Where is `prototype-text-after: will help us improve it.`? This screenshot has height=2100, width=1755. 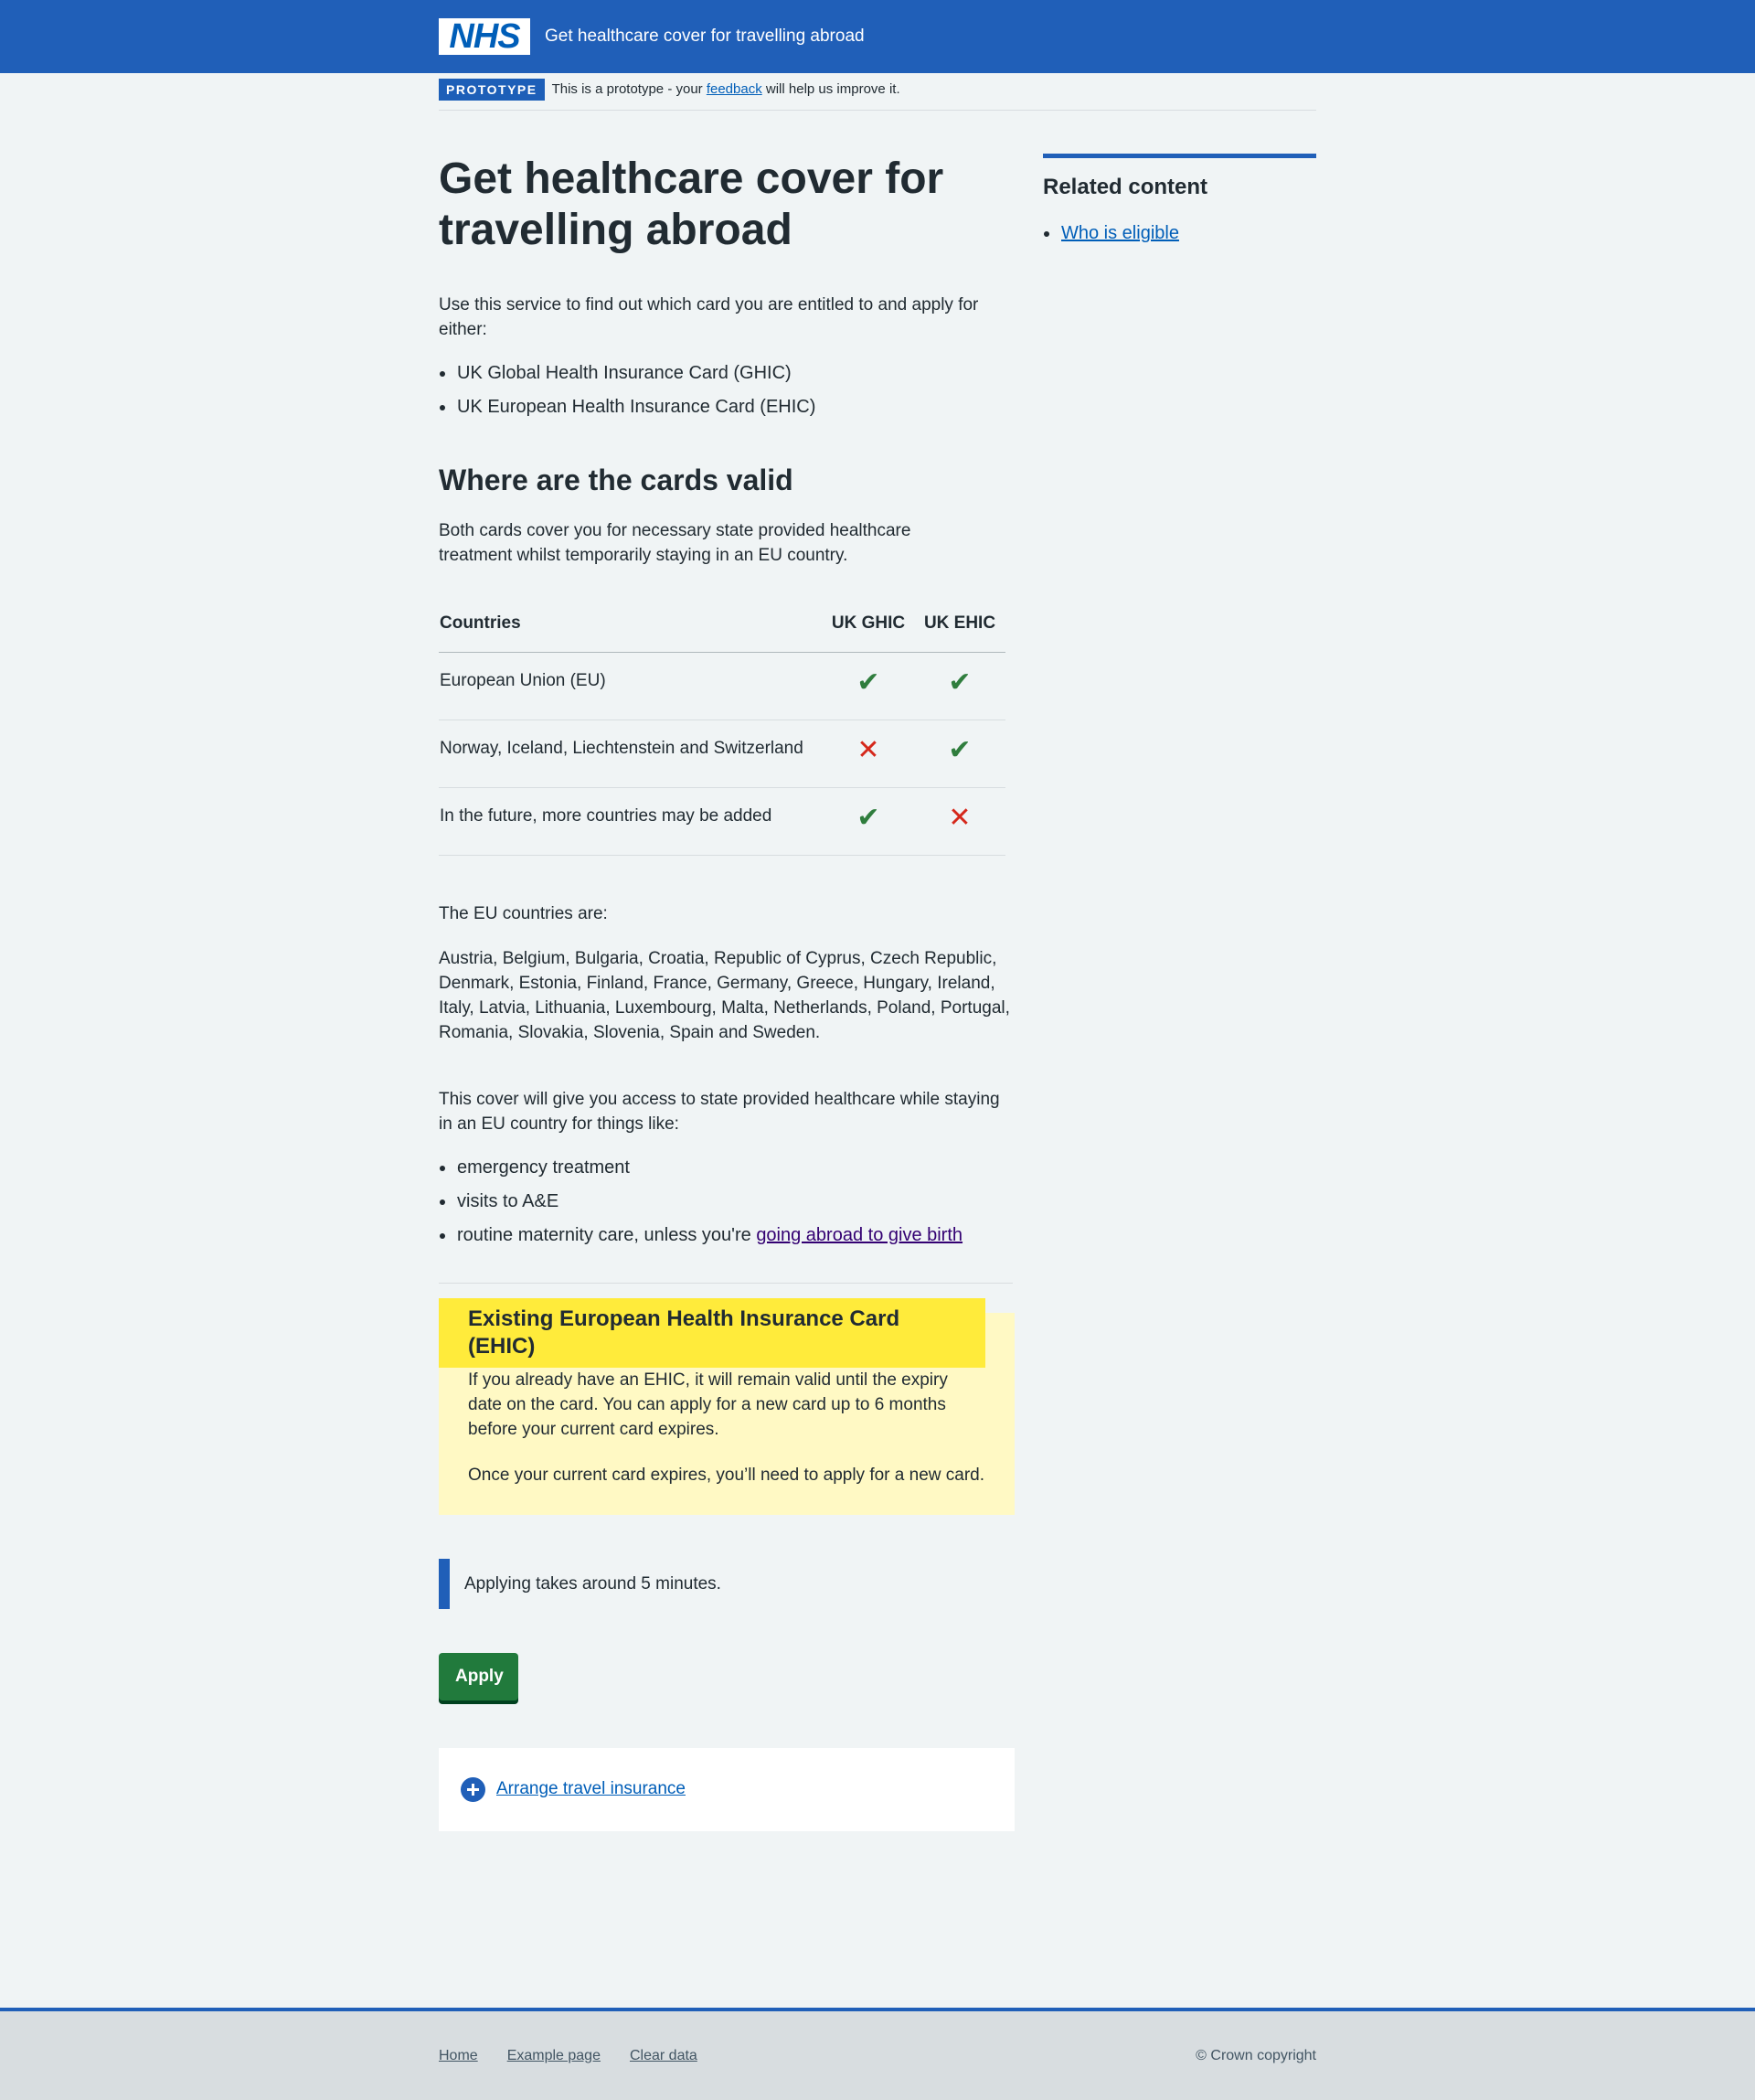 prototype-text-after: will help us improve it. is located at coordinates (831, 89).